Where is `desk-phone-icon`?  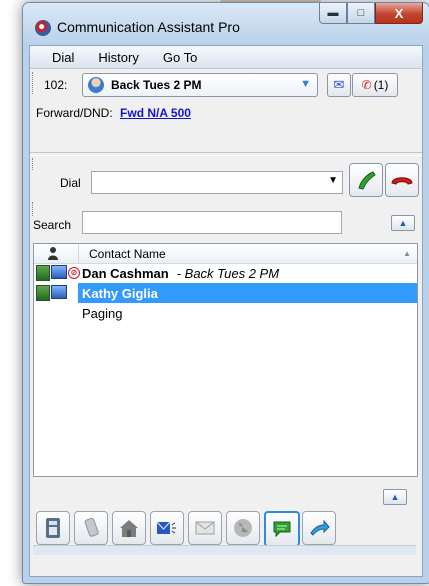 desk-phone-icon is located at coordinates (53, 528).